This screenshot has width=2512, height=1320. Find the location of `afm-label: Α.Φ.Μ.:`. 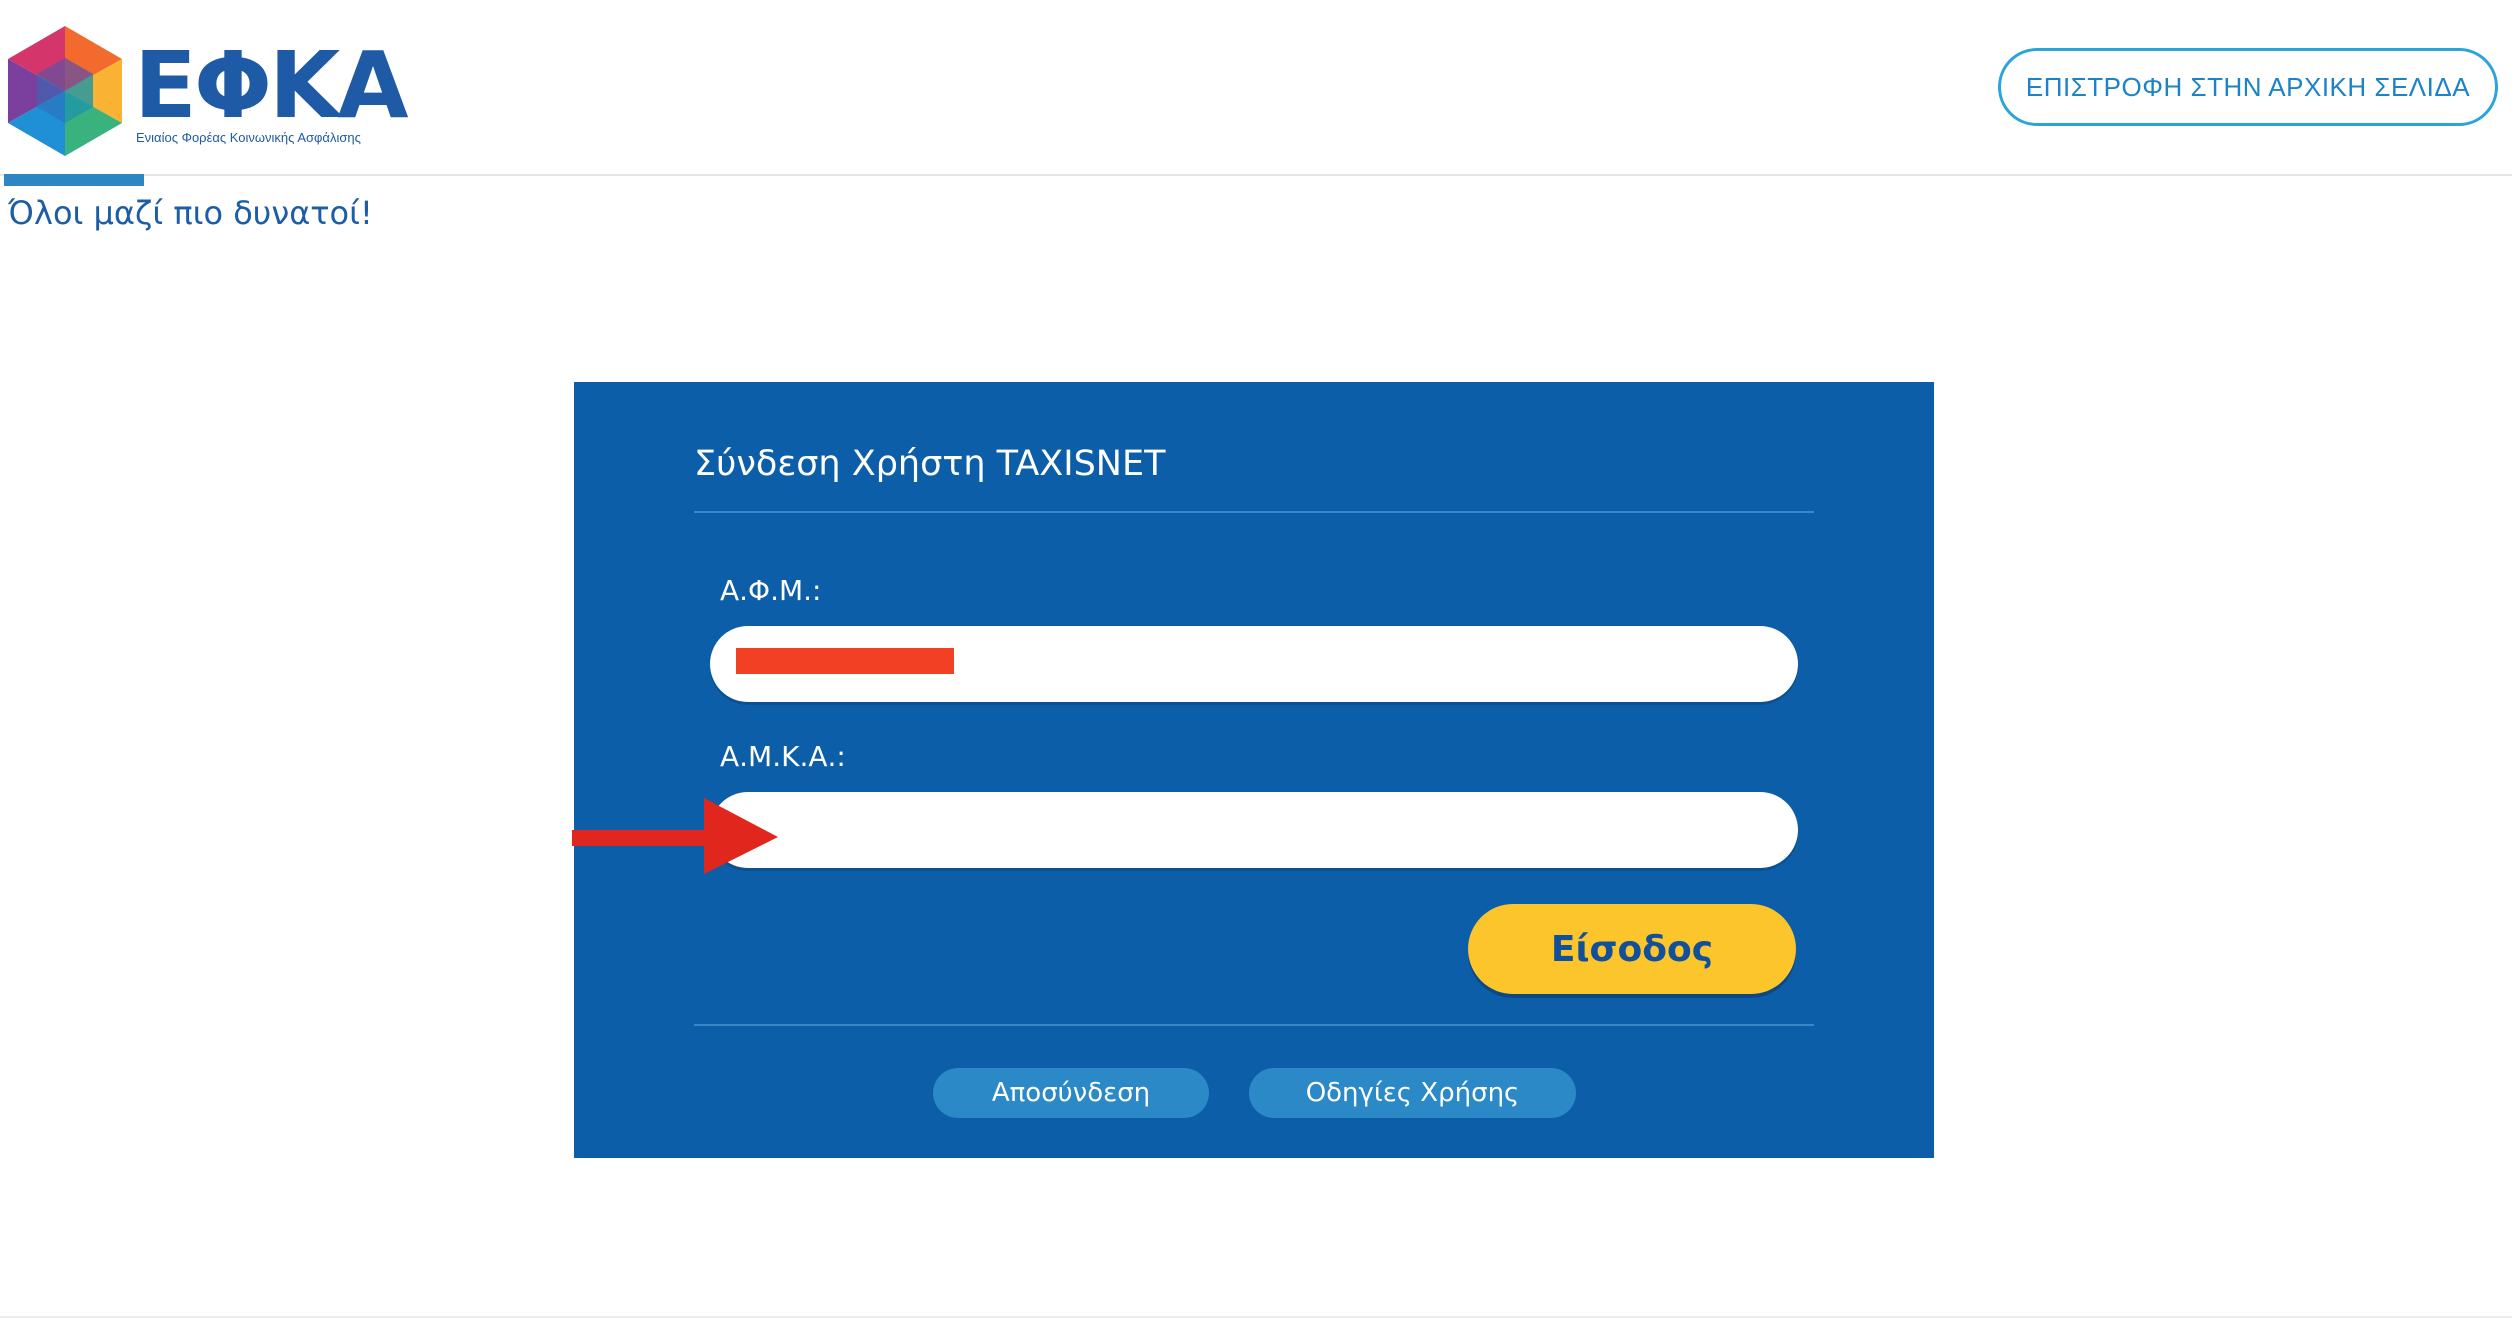

afm-label: Α.Φ.Μ.: is located at coordinates (771, 590).